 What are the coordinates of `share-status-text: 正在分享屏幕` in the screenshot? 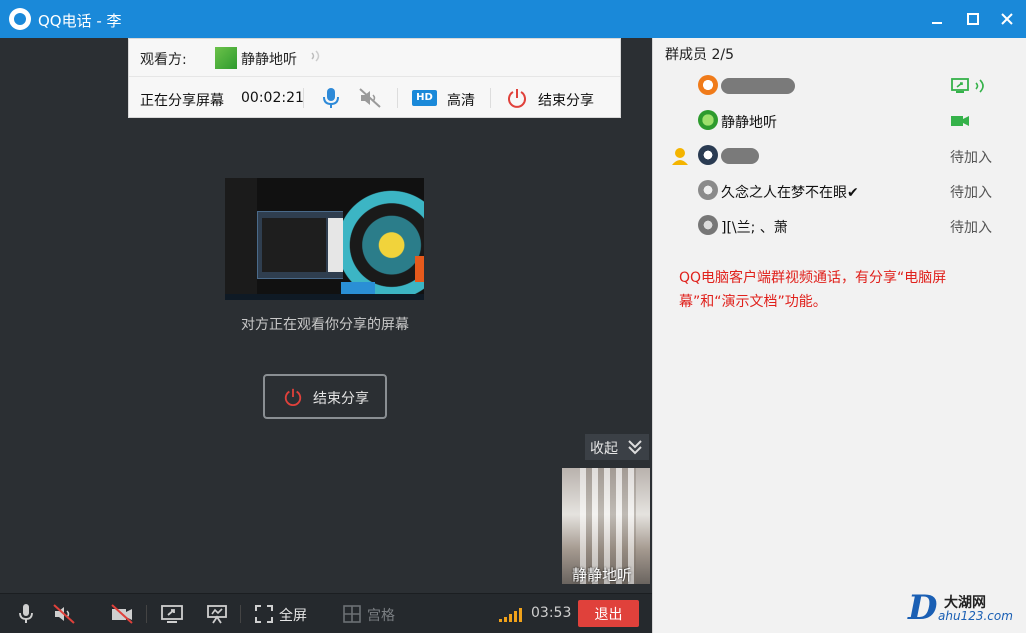 It's located at (182, 101).